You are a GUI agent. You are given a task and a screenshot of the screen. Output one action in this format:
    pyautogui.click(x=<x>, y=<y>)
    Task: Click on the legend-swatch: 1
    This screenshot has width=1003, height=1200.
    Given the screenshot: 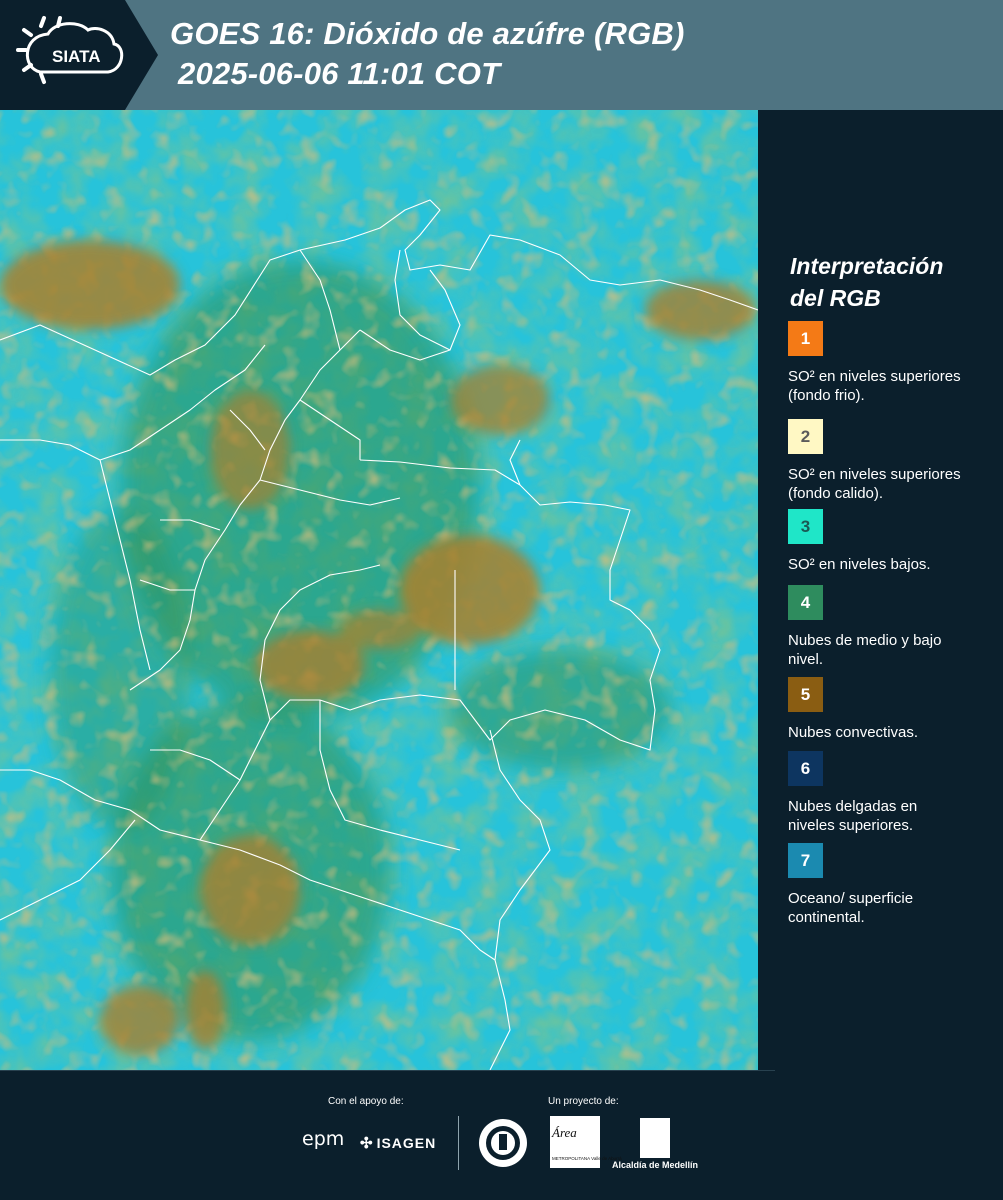 What is the action you would take?
    pyautogui.click(x=805, y=338)
    